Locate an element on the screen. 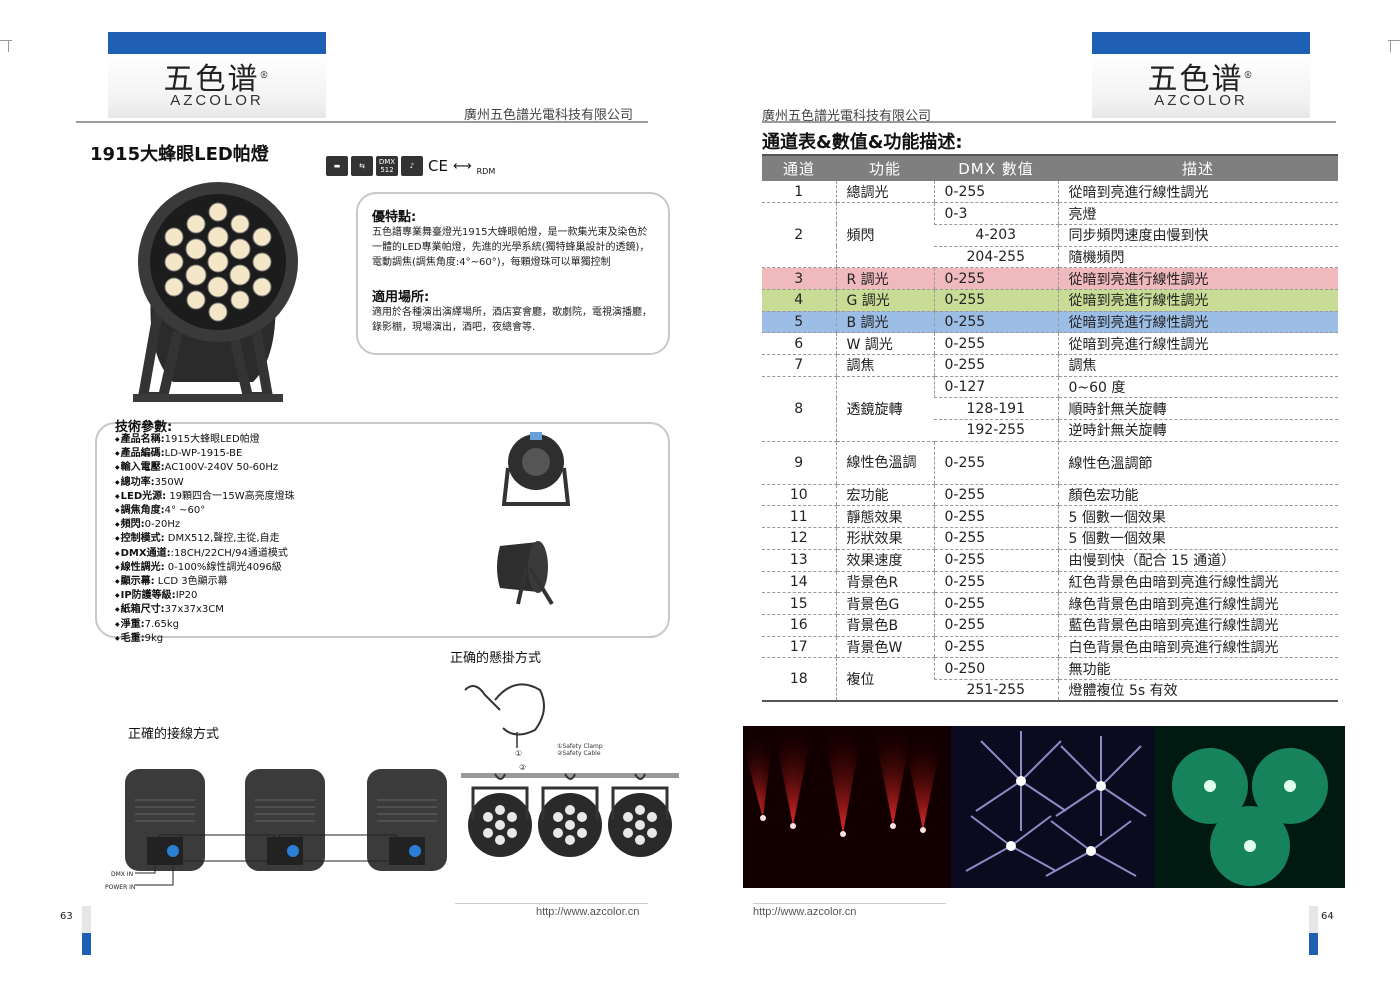 Image resolution: width=1400 pixels, height=989 pixels. cell-function: B 調光 is located at coordinates (884, 322).